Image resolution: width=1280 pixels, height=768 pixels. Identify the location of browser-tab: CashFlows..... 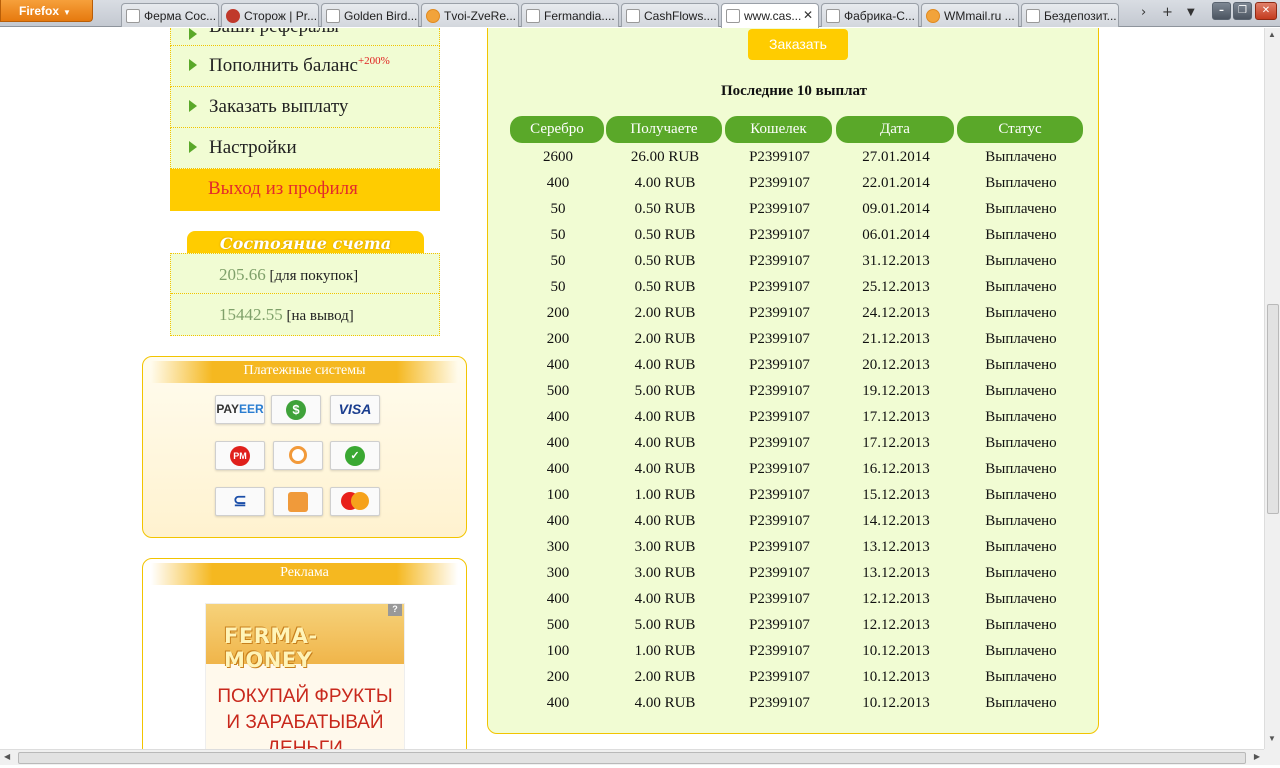
(670, 15).